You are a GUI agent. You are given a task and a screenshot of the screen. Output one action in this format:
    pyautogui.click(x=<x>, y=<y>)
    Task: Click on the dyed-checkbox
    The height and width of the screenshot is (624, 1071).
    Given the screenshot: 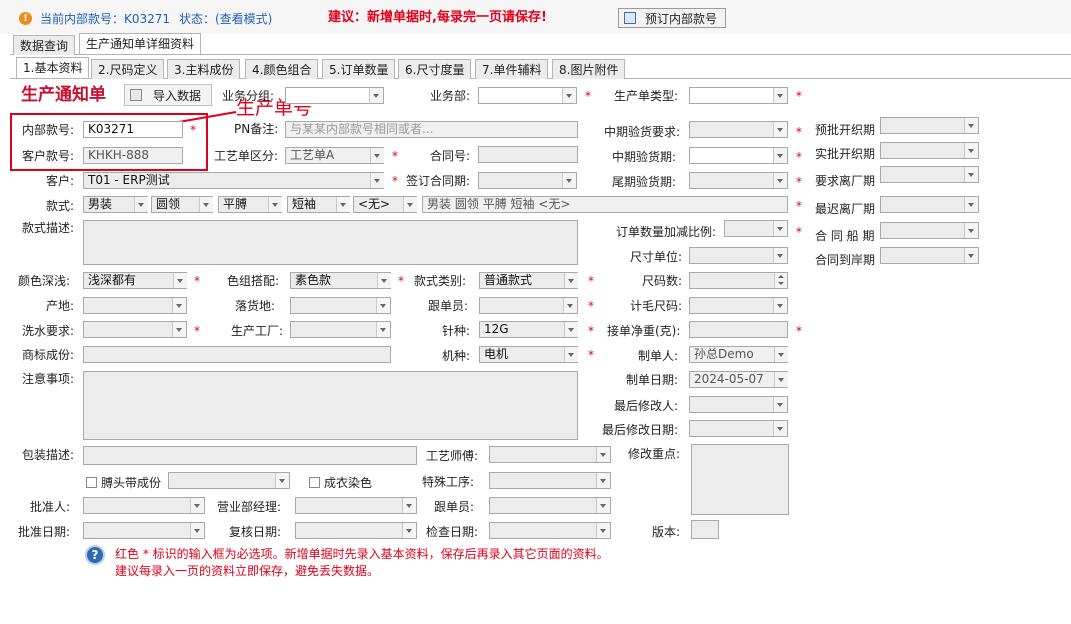 What is the action you would take?
    pyautogui.click(x=314, y=482)
    